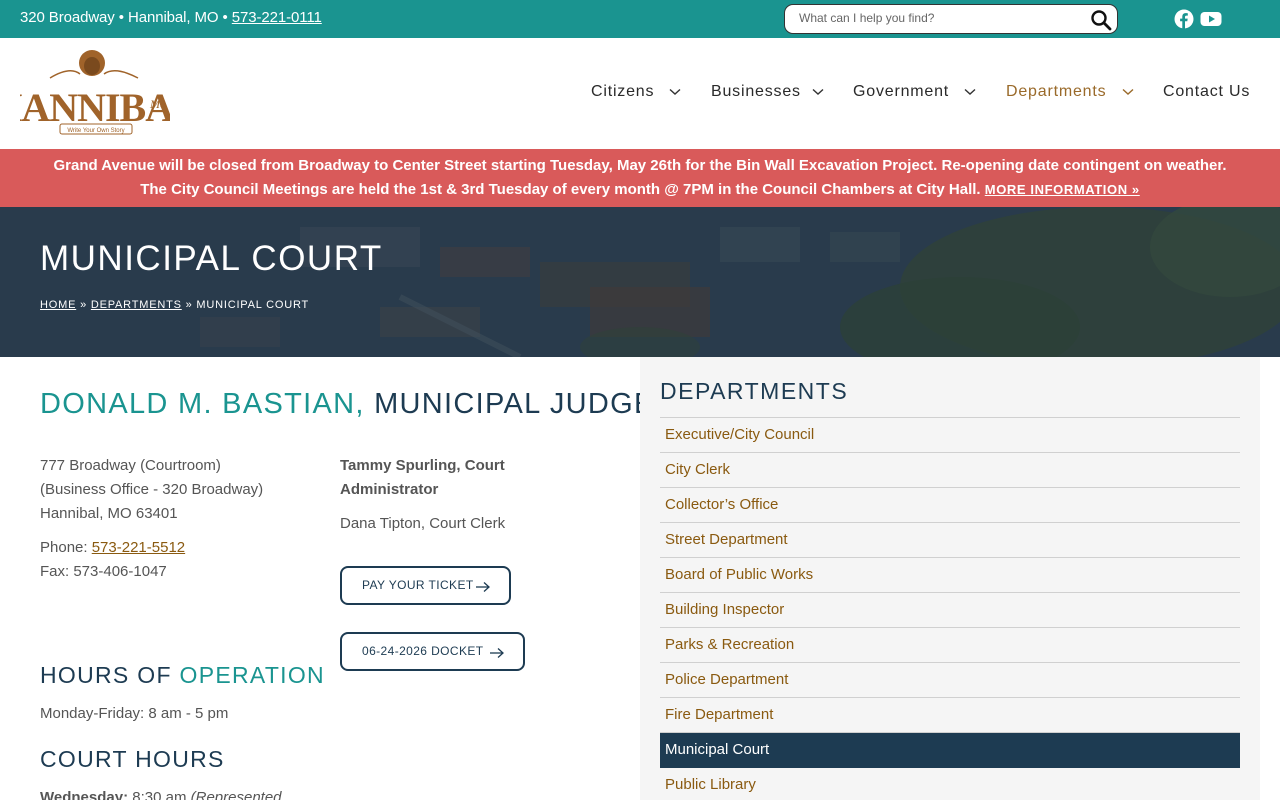  What do you see at coordinates (1101, 20) in the screenshot?
I see `search-icon` at bounding box center [1101, 20].